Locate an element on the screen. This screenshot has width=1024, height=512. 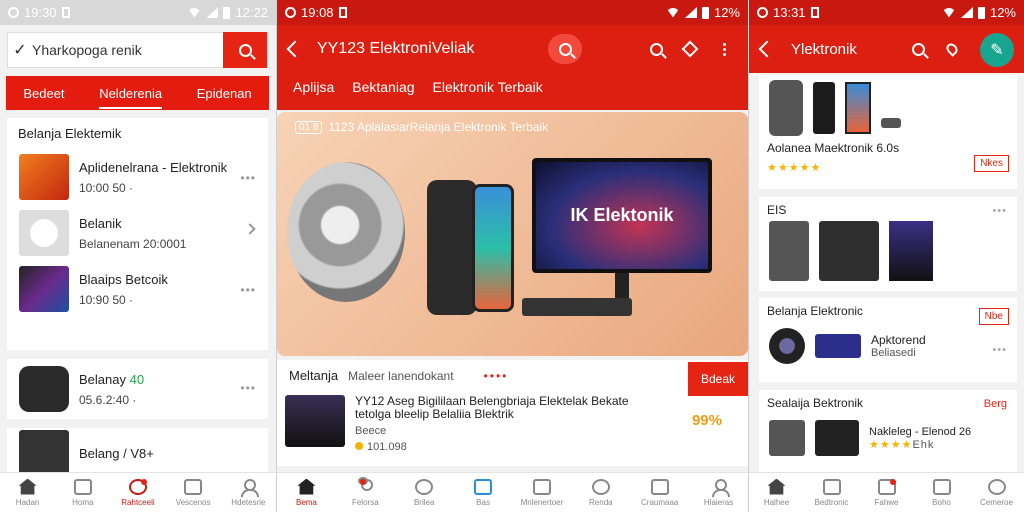
product-tag: Berg is located at coordinates (995, 404).